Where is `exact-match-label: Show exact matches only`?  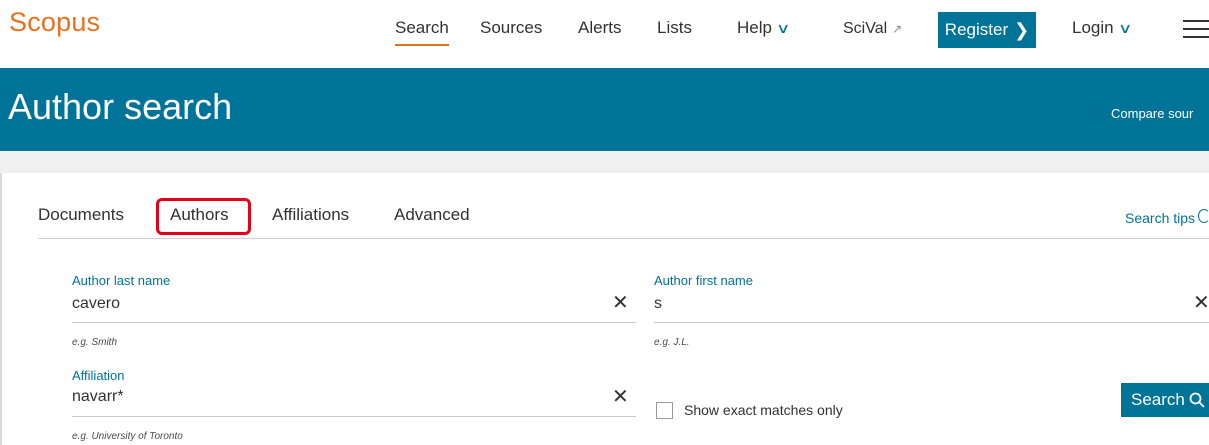 exact-match-label: Show exact matches only is located at coordinates (763, 410).